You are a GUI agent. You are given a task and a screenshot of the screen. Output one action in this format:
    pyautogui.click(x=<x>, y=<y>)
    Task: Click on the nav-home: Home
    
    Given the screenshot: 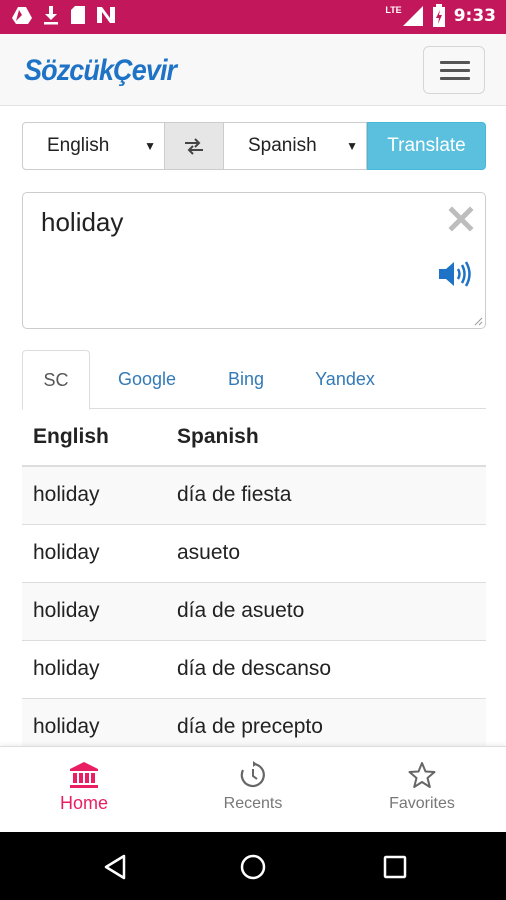 What is the action you would take?
    pyautogui.click(x=84, y=790)
    